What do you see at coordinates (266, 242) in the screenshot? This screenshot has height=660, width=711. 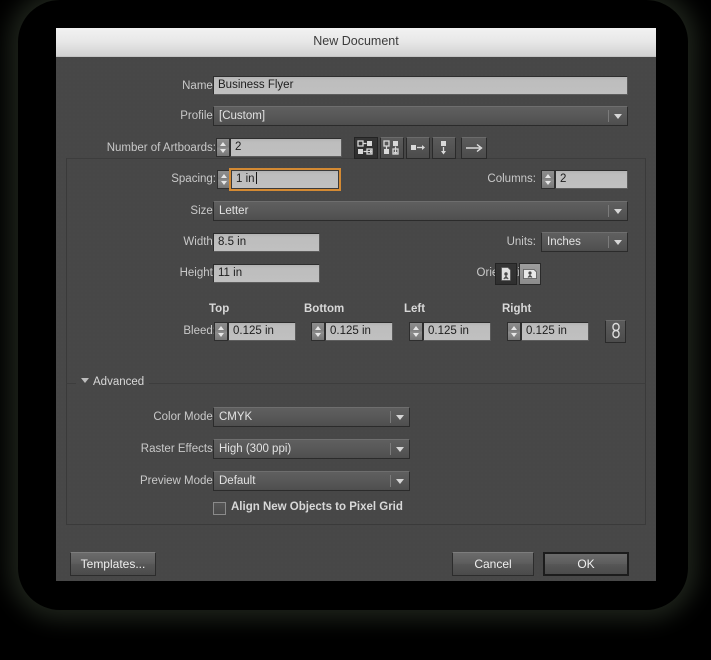 I see `width-input: 8.5 in` at bounding box center [266, 242].